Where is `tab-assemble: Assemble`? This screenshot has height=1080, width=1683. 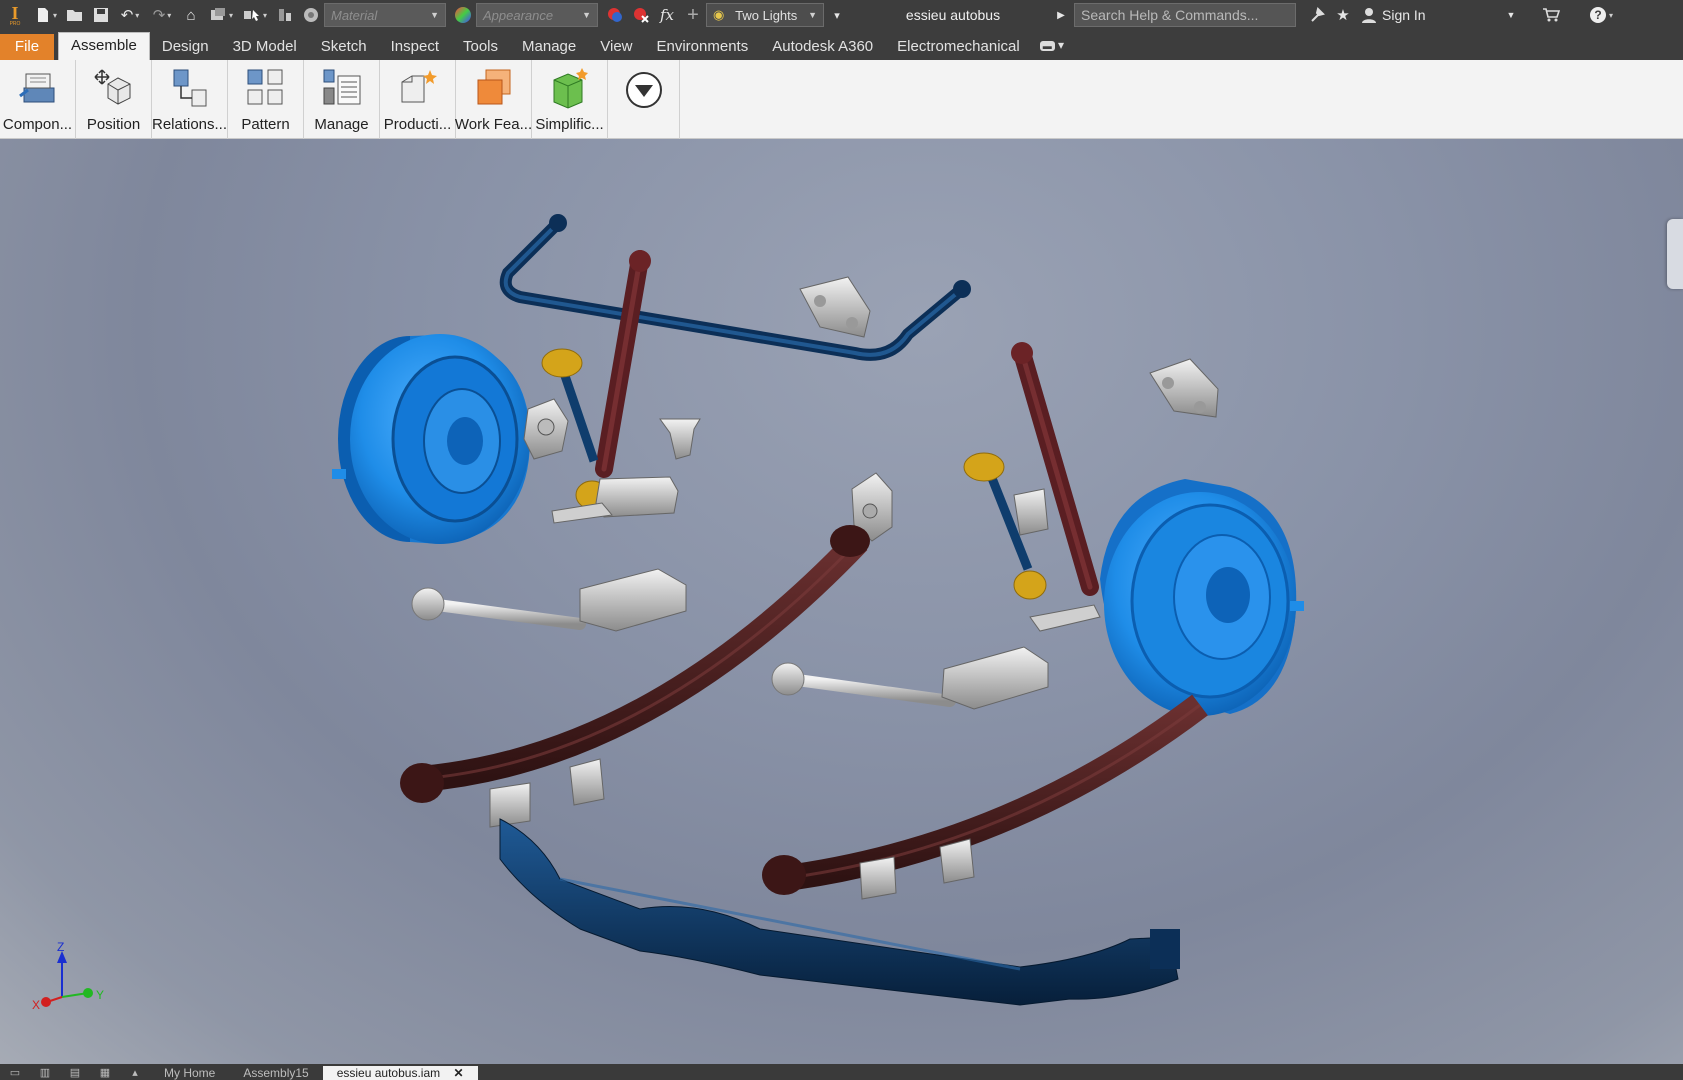
tab-assemble: Assemble is located at coordinates (104, 46).